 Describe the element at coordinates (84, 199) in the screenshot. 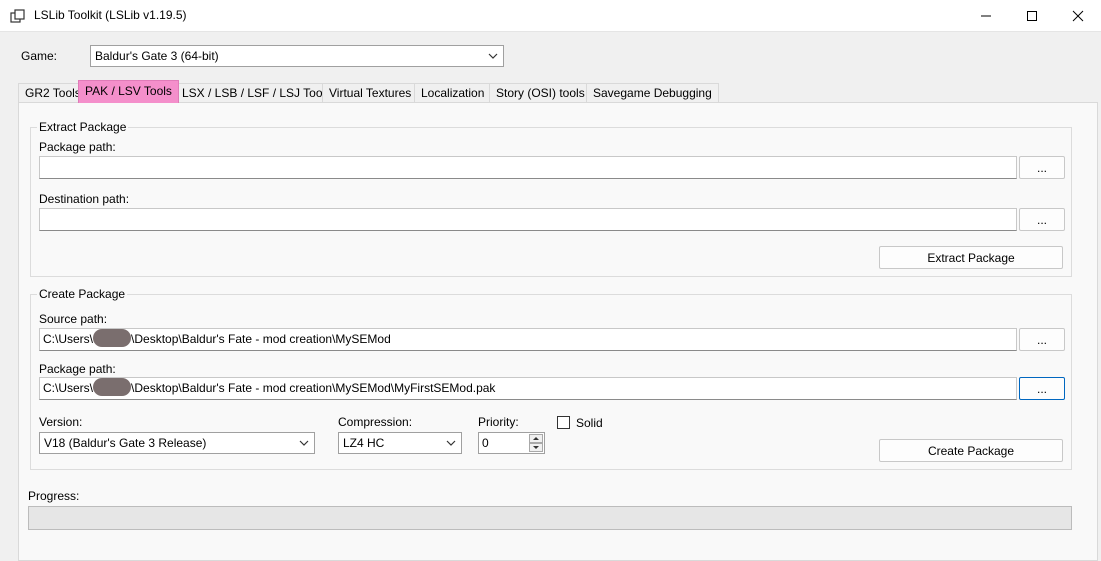

I see `destination-path-label: Destination path:` at that location.